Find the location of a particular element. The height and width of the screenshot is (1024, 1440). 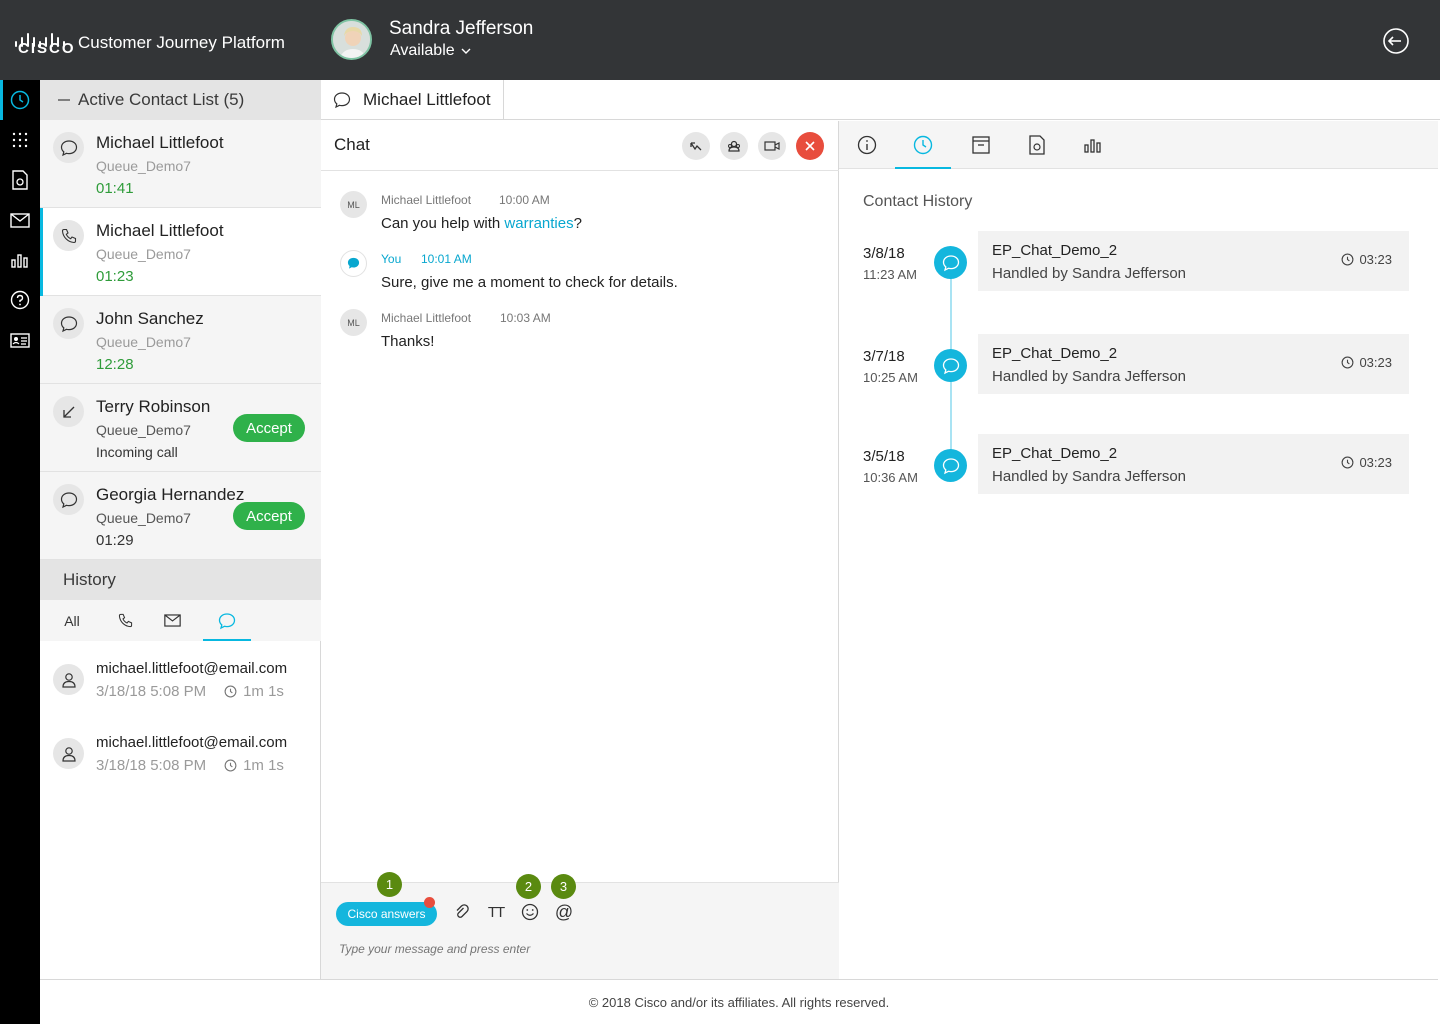

message-composer: 1 2 3 Cisco answers TT @ is located at coordinates (580, 925).